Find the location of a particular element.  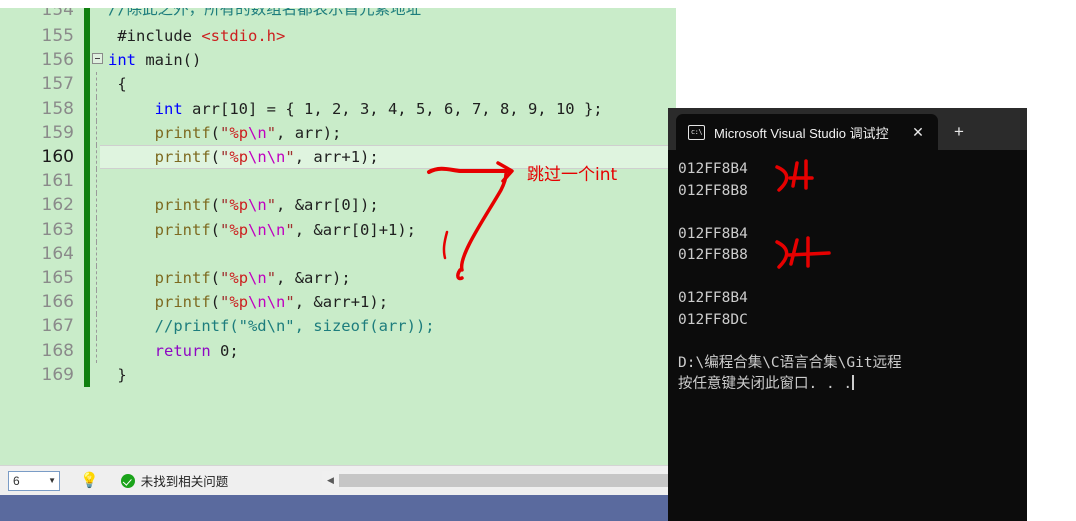

code-text: printf("%p\n", arr); is located at coordinates (225, 133).